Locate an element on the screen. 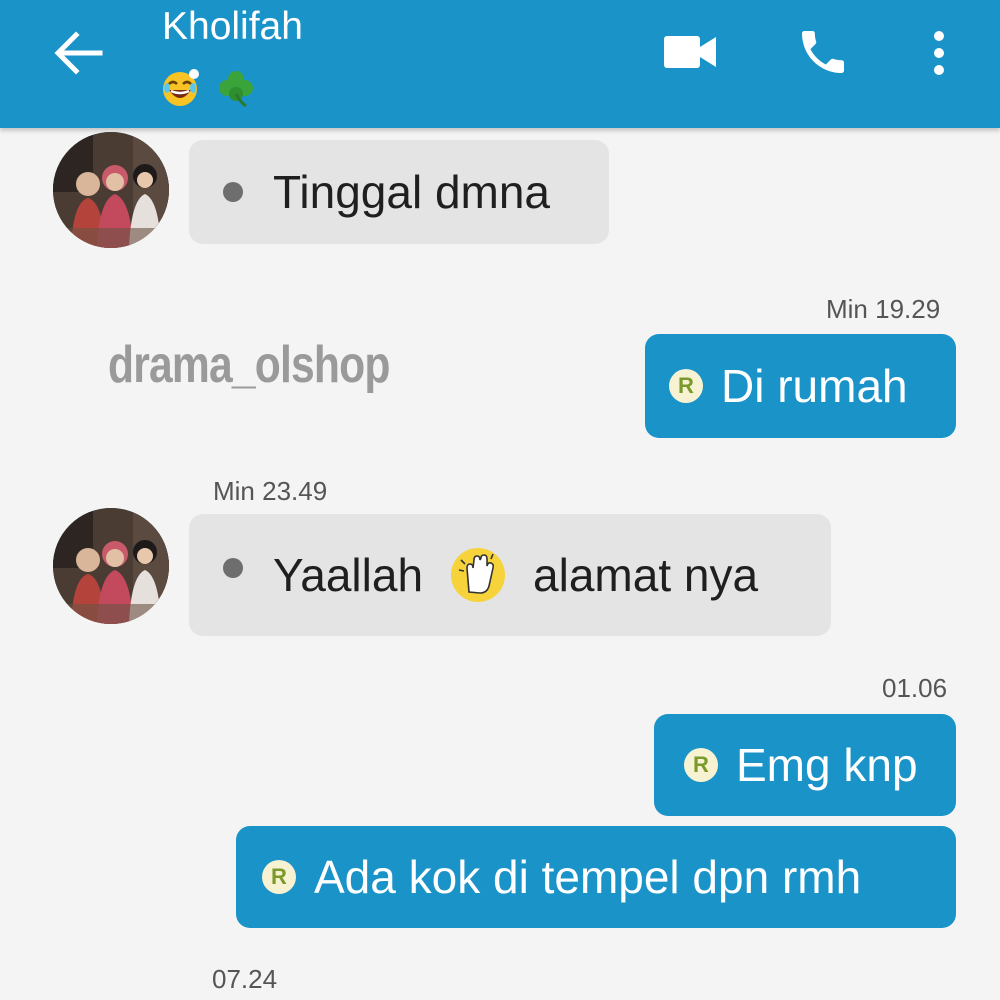 This screenshot has height=1000, width=1000. back-arrow-icon is located at coordinates (78, 53).